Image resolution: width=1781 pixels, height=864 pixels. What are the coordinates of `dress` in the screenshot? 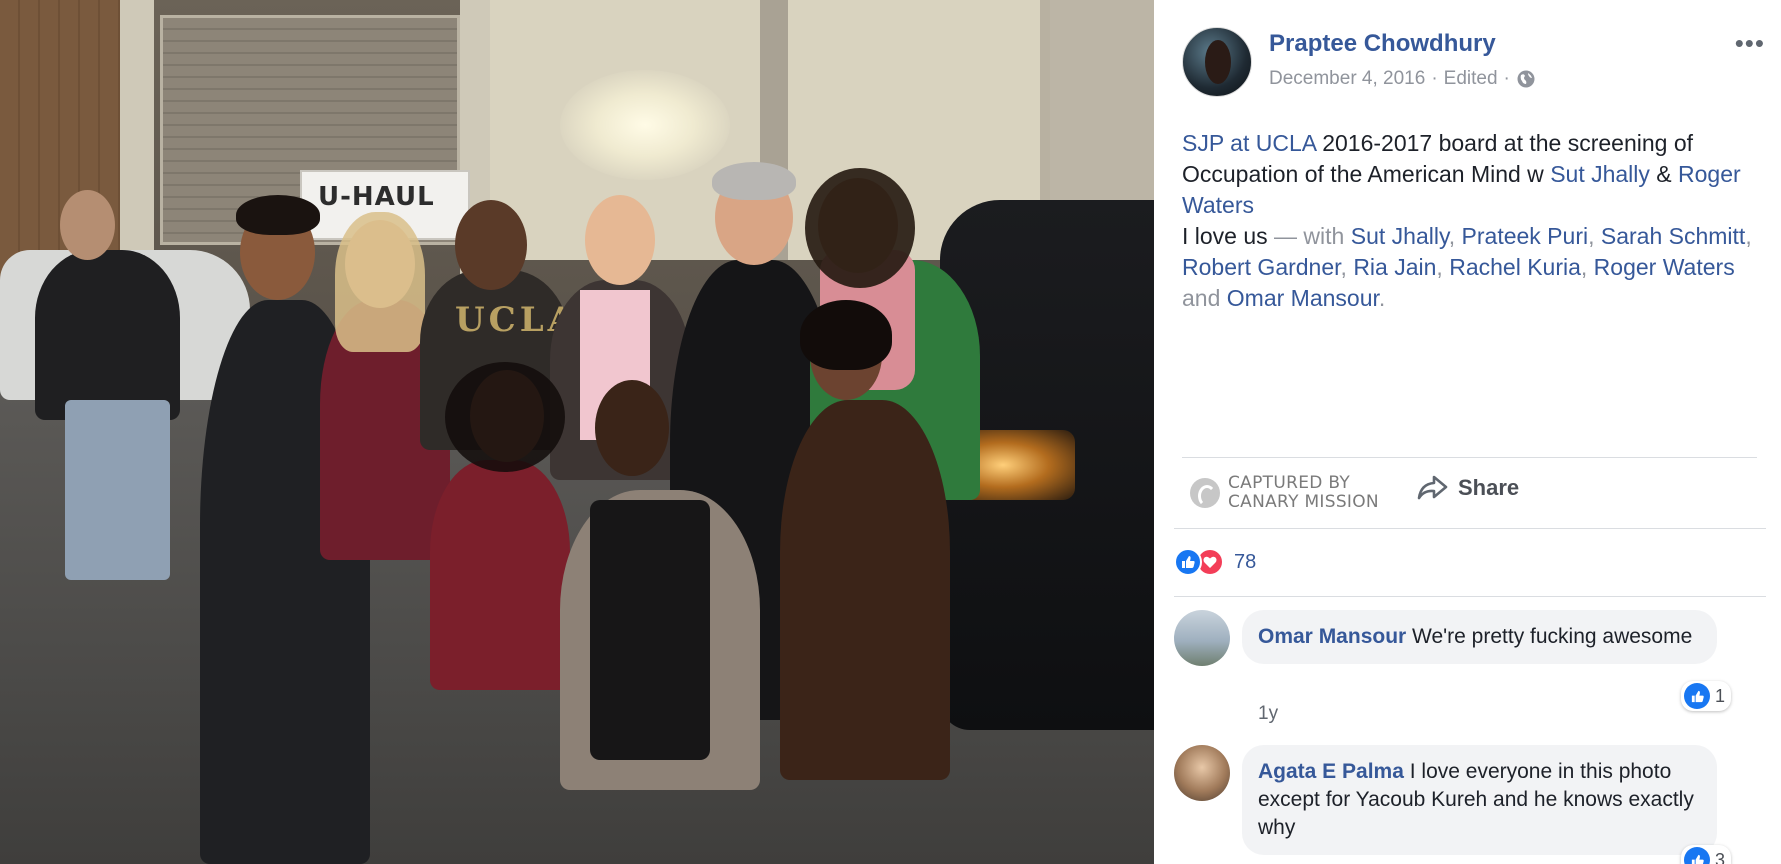 It's located at (650, 630).